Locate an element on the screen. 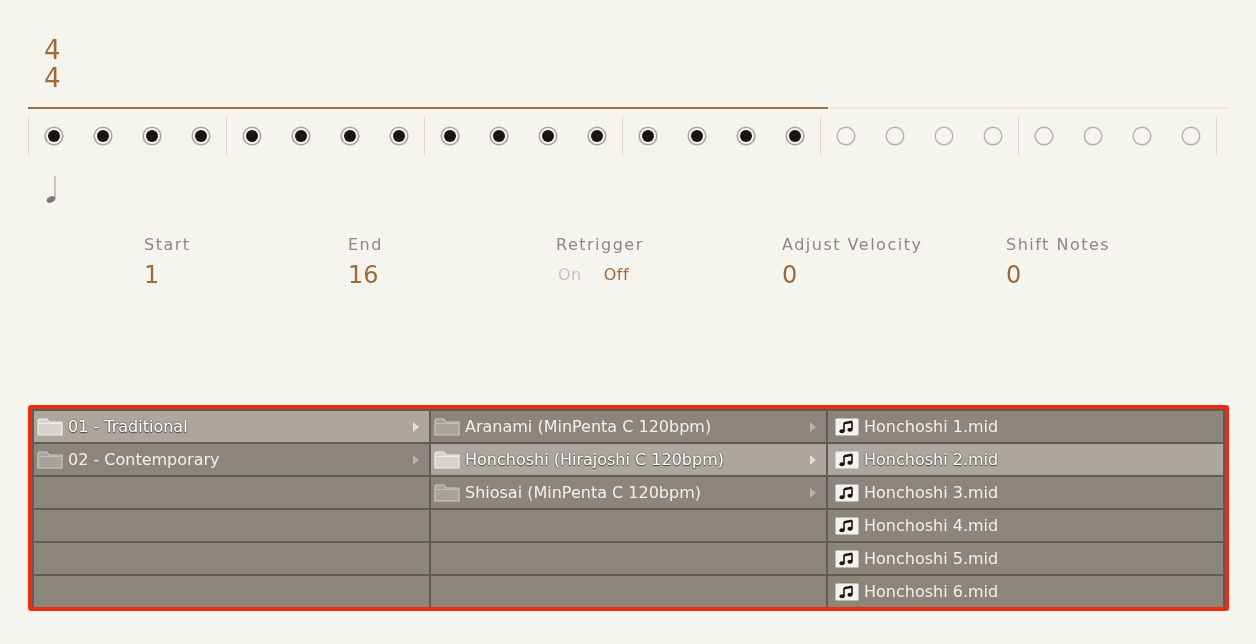 The height and width of the screenshot is (644, 1256). time-signature-numerator: 4 is located at coordinates (52, 50).